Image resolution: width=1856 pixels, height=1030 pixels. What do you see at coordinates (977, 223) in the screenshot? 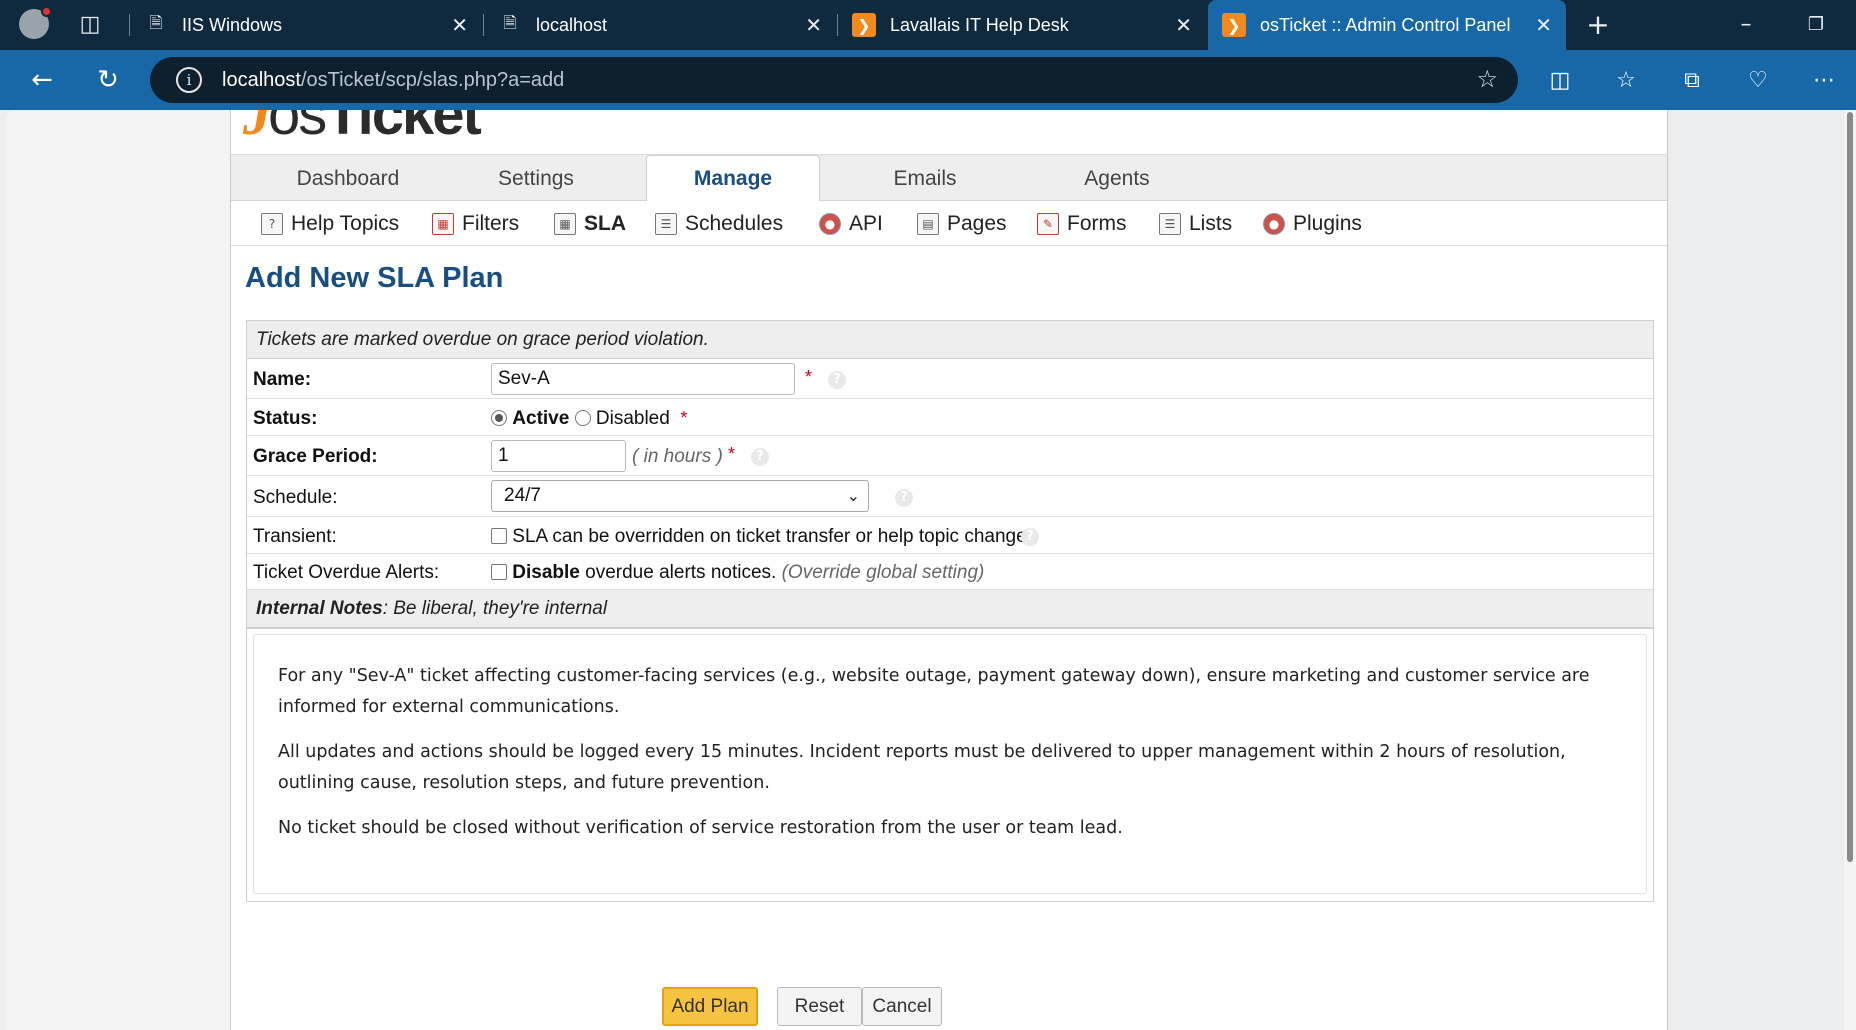
I see `subnav-label: Pages` at bounding box center [977, 223].